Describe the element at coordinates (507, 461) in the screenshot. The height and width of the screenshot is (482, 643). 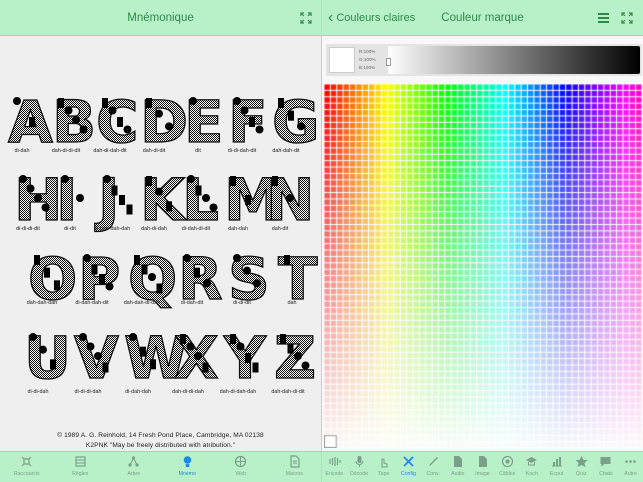
I see `cable-icon` at that location.